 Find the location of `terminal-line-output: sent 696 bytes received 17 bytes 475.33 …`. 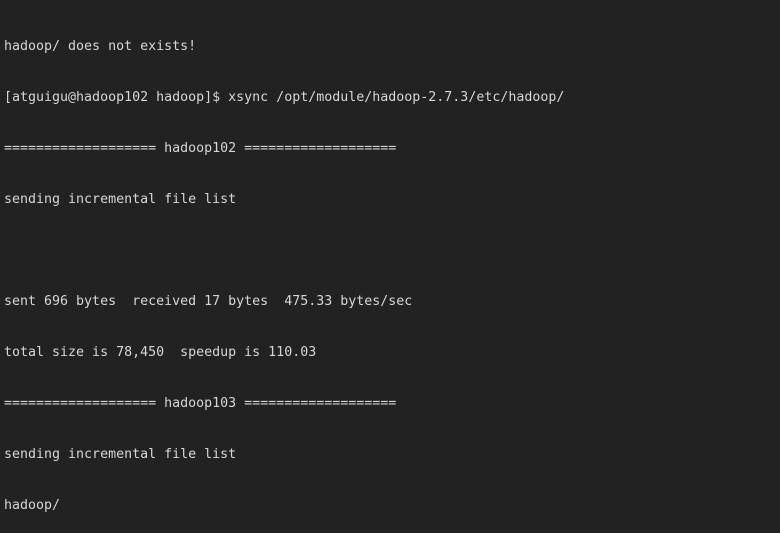

terminal-line-output: sent 696 bytes received 17 bytes 475.33 … is located at coordinates (208, 301).